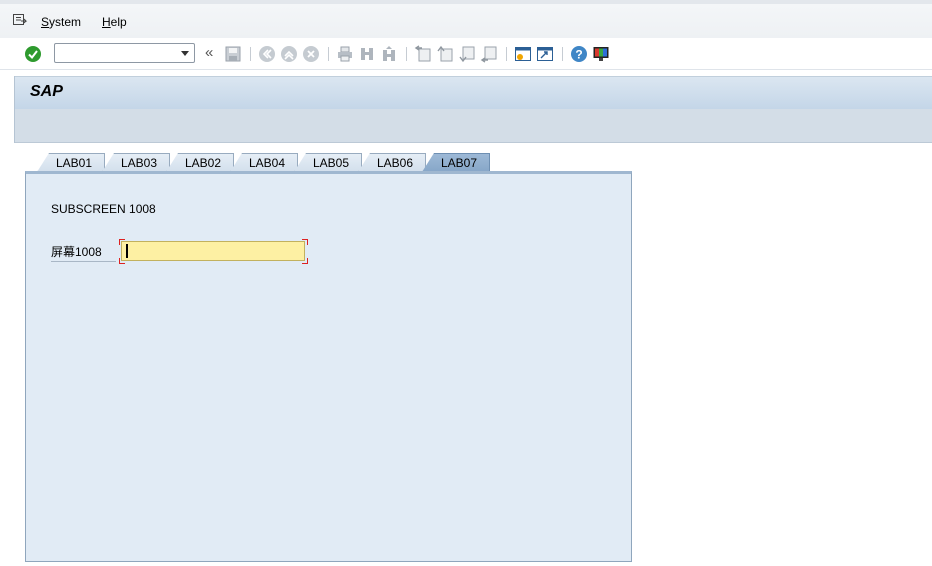 The image size is (932, 566). I want to click on last-page-icon, so click(489, 54).